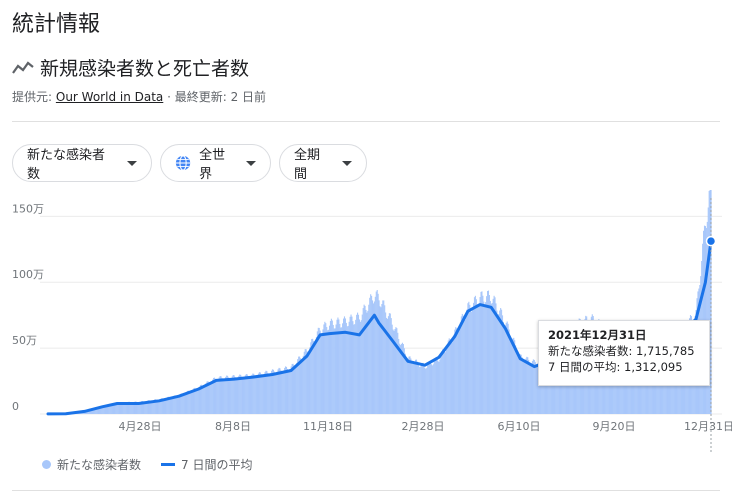 The image size is (732, 499). Describe the element at coordinates (56, 24) in the screenshot. I see `page-title: 統計情報` at that location.